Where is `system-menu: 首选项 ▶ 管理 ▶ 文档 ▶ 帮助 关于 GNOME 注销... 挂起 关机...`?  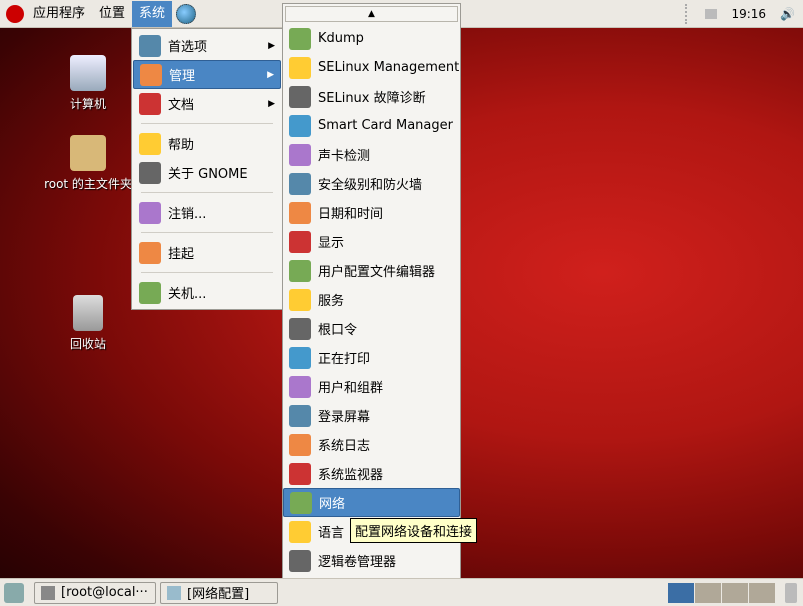 system-menu: 首选项 ▶ 管理 ▶ 文档 ▶ 帮助 关于 GNOME 注销... 挂起 关机... is located at coordinates (207, 169).